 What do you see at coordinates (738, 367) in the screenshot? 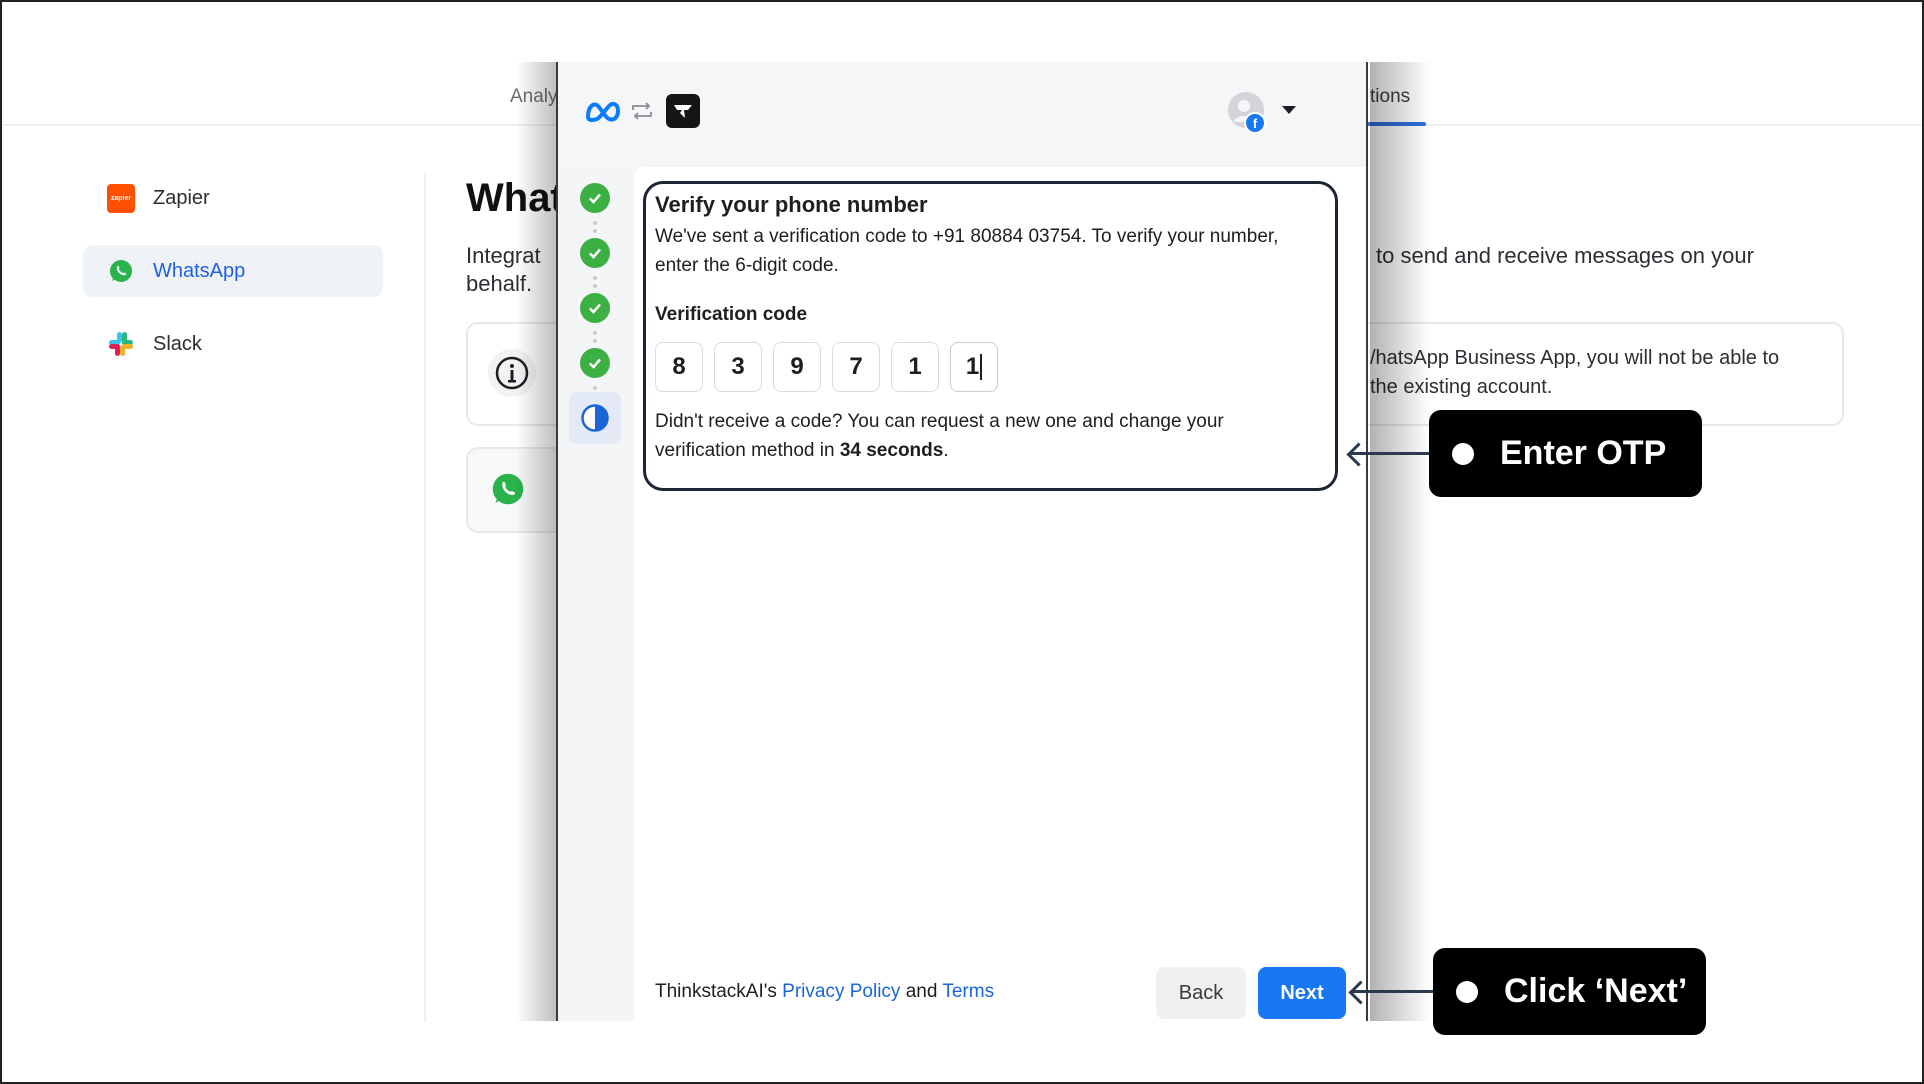
I see `otp-digit-2: 3` at bounding box center [738, 367].